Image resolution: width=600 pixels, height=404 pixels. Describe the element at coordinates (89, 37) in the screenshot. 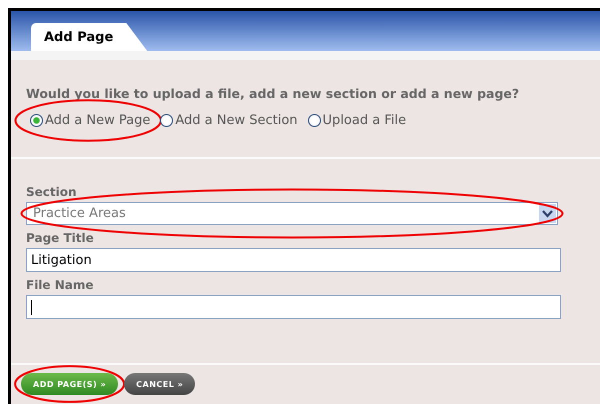

I see `tab: Add Page` at that location.